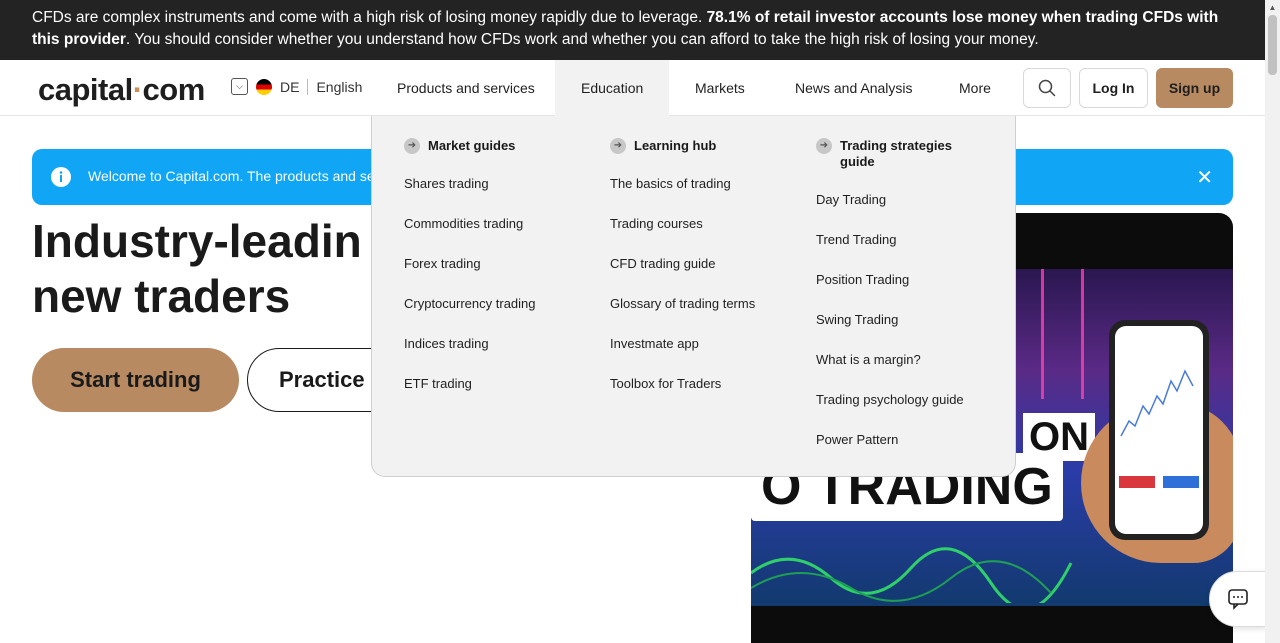 Image resolution: width=1280 pixels, height=643 pixels. I want to click on close-icon: ✕, so click(1204, 177).